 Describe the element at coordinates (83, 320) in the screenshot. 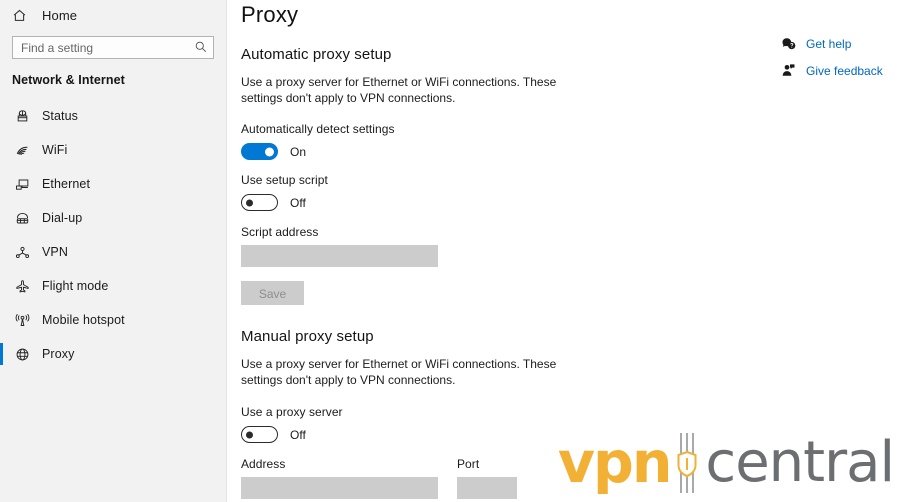

I see `sidebar-item-mobile-hotspot-label: Mobile hotspot` at that location.